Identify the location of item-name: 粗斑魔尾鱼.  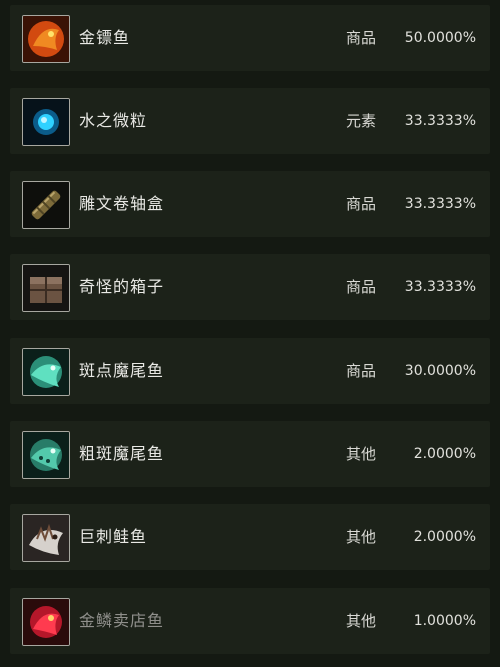
(122, 453).